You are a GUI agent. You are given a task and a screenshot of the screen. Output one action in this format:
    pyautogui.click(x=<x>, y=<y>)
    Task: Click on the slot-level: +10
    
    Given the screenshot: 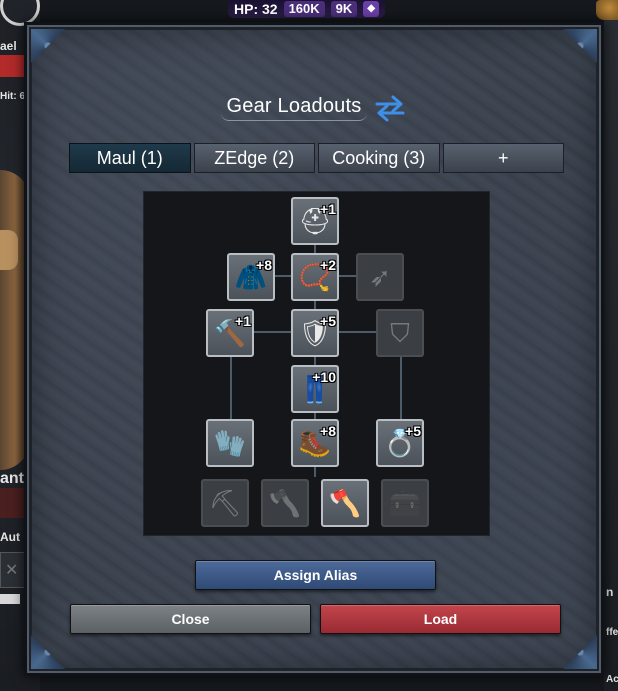 What is the action you would take?
    pyautogui.click(x=324, y=377)
    